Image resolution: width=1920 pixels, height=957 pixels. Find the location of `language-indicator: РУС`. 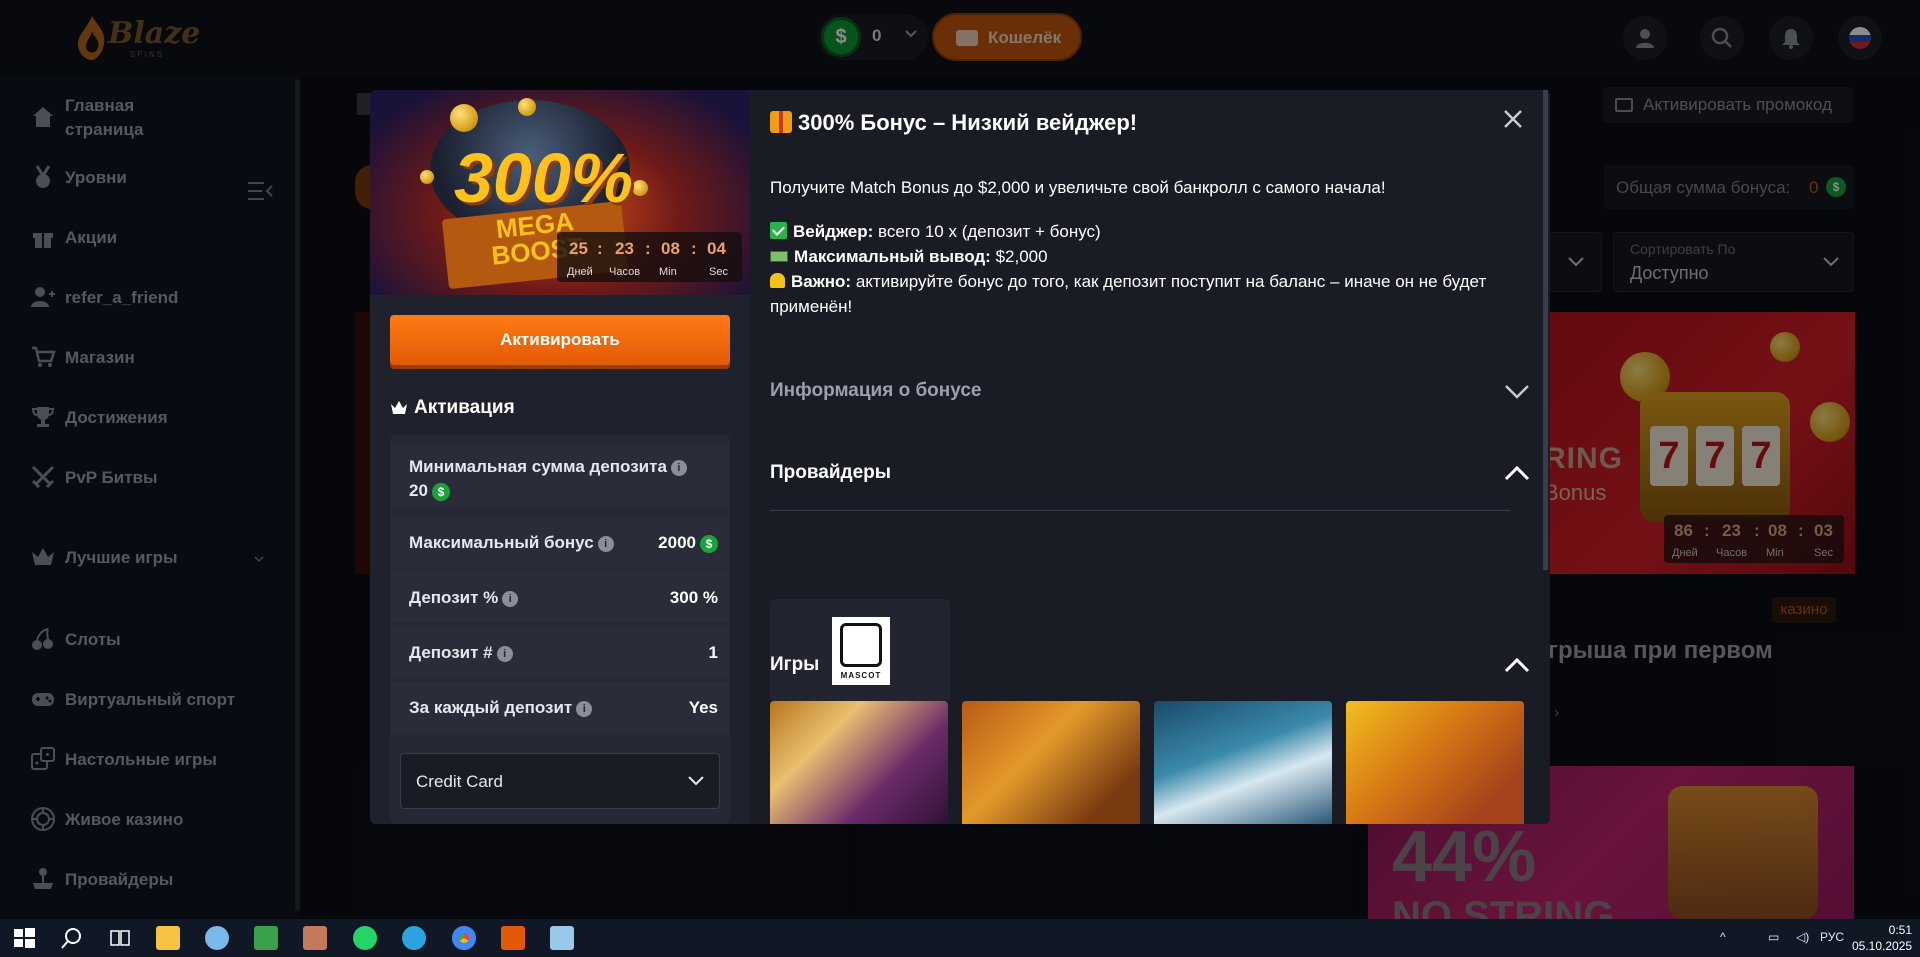

language-indicator: РУС is located at coordinates (1832, 937).